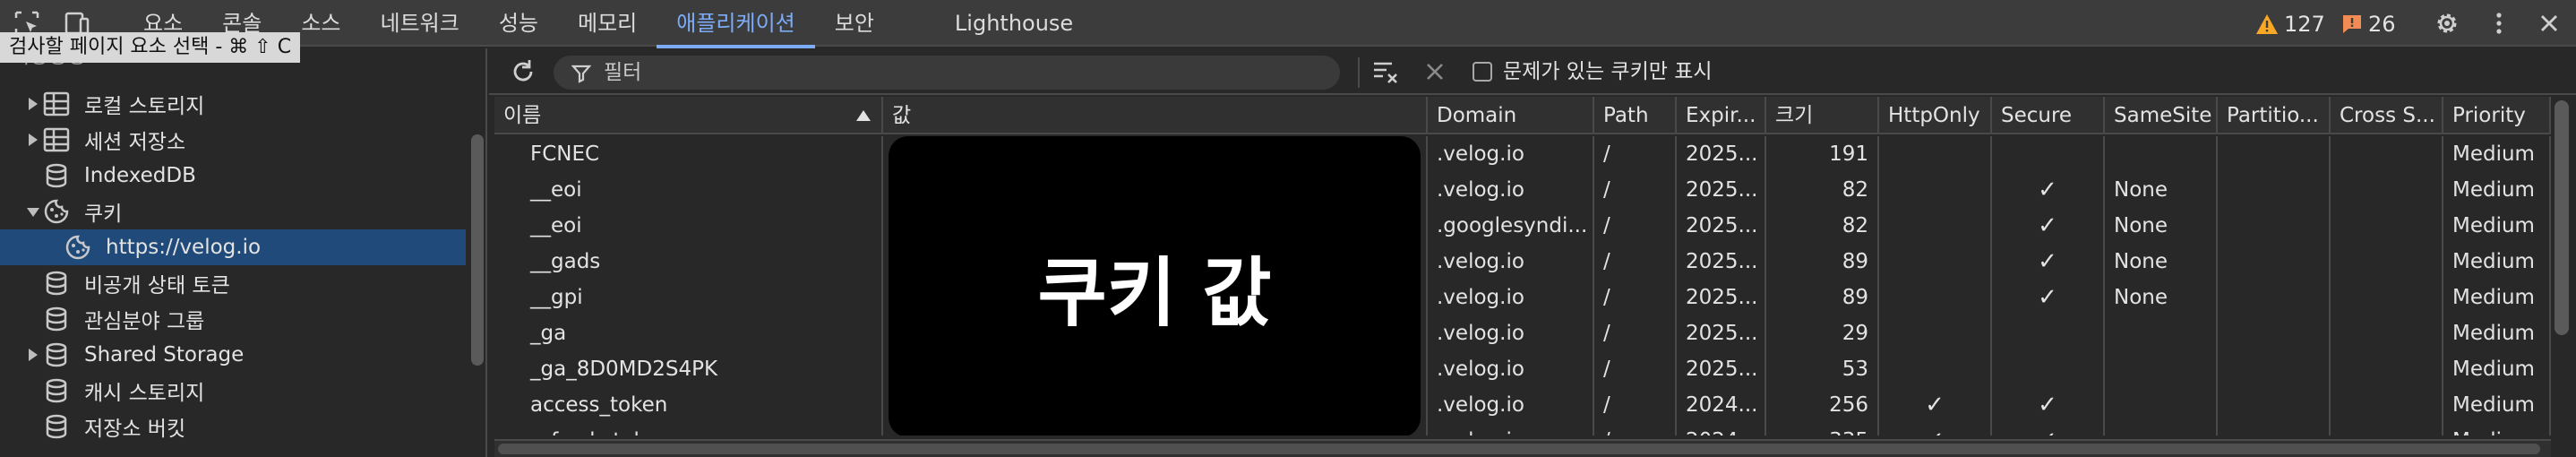 The image size is (2576, 457). Describe the element at coordinates (1511, 116) in the screenshot. I see `column-header-domain: Domain` at that location.